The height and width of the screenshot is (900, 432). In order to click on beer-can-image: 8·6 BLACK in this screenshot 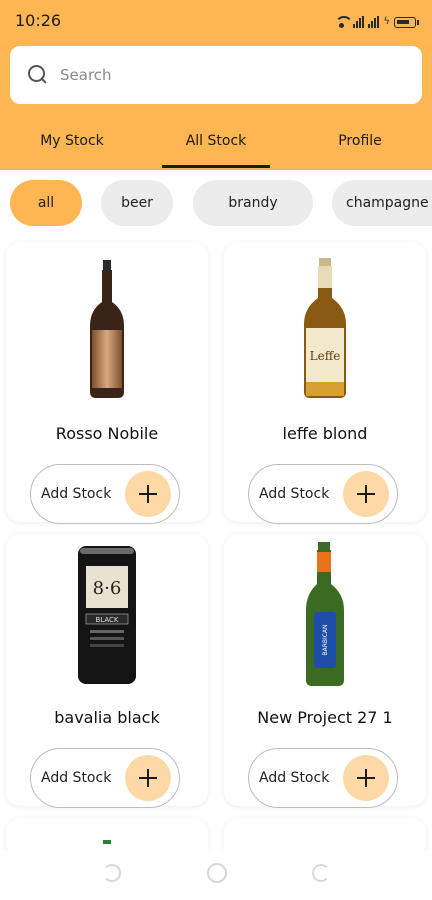, I will do `click(107, 615)`.